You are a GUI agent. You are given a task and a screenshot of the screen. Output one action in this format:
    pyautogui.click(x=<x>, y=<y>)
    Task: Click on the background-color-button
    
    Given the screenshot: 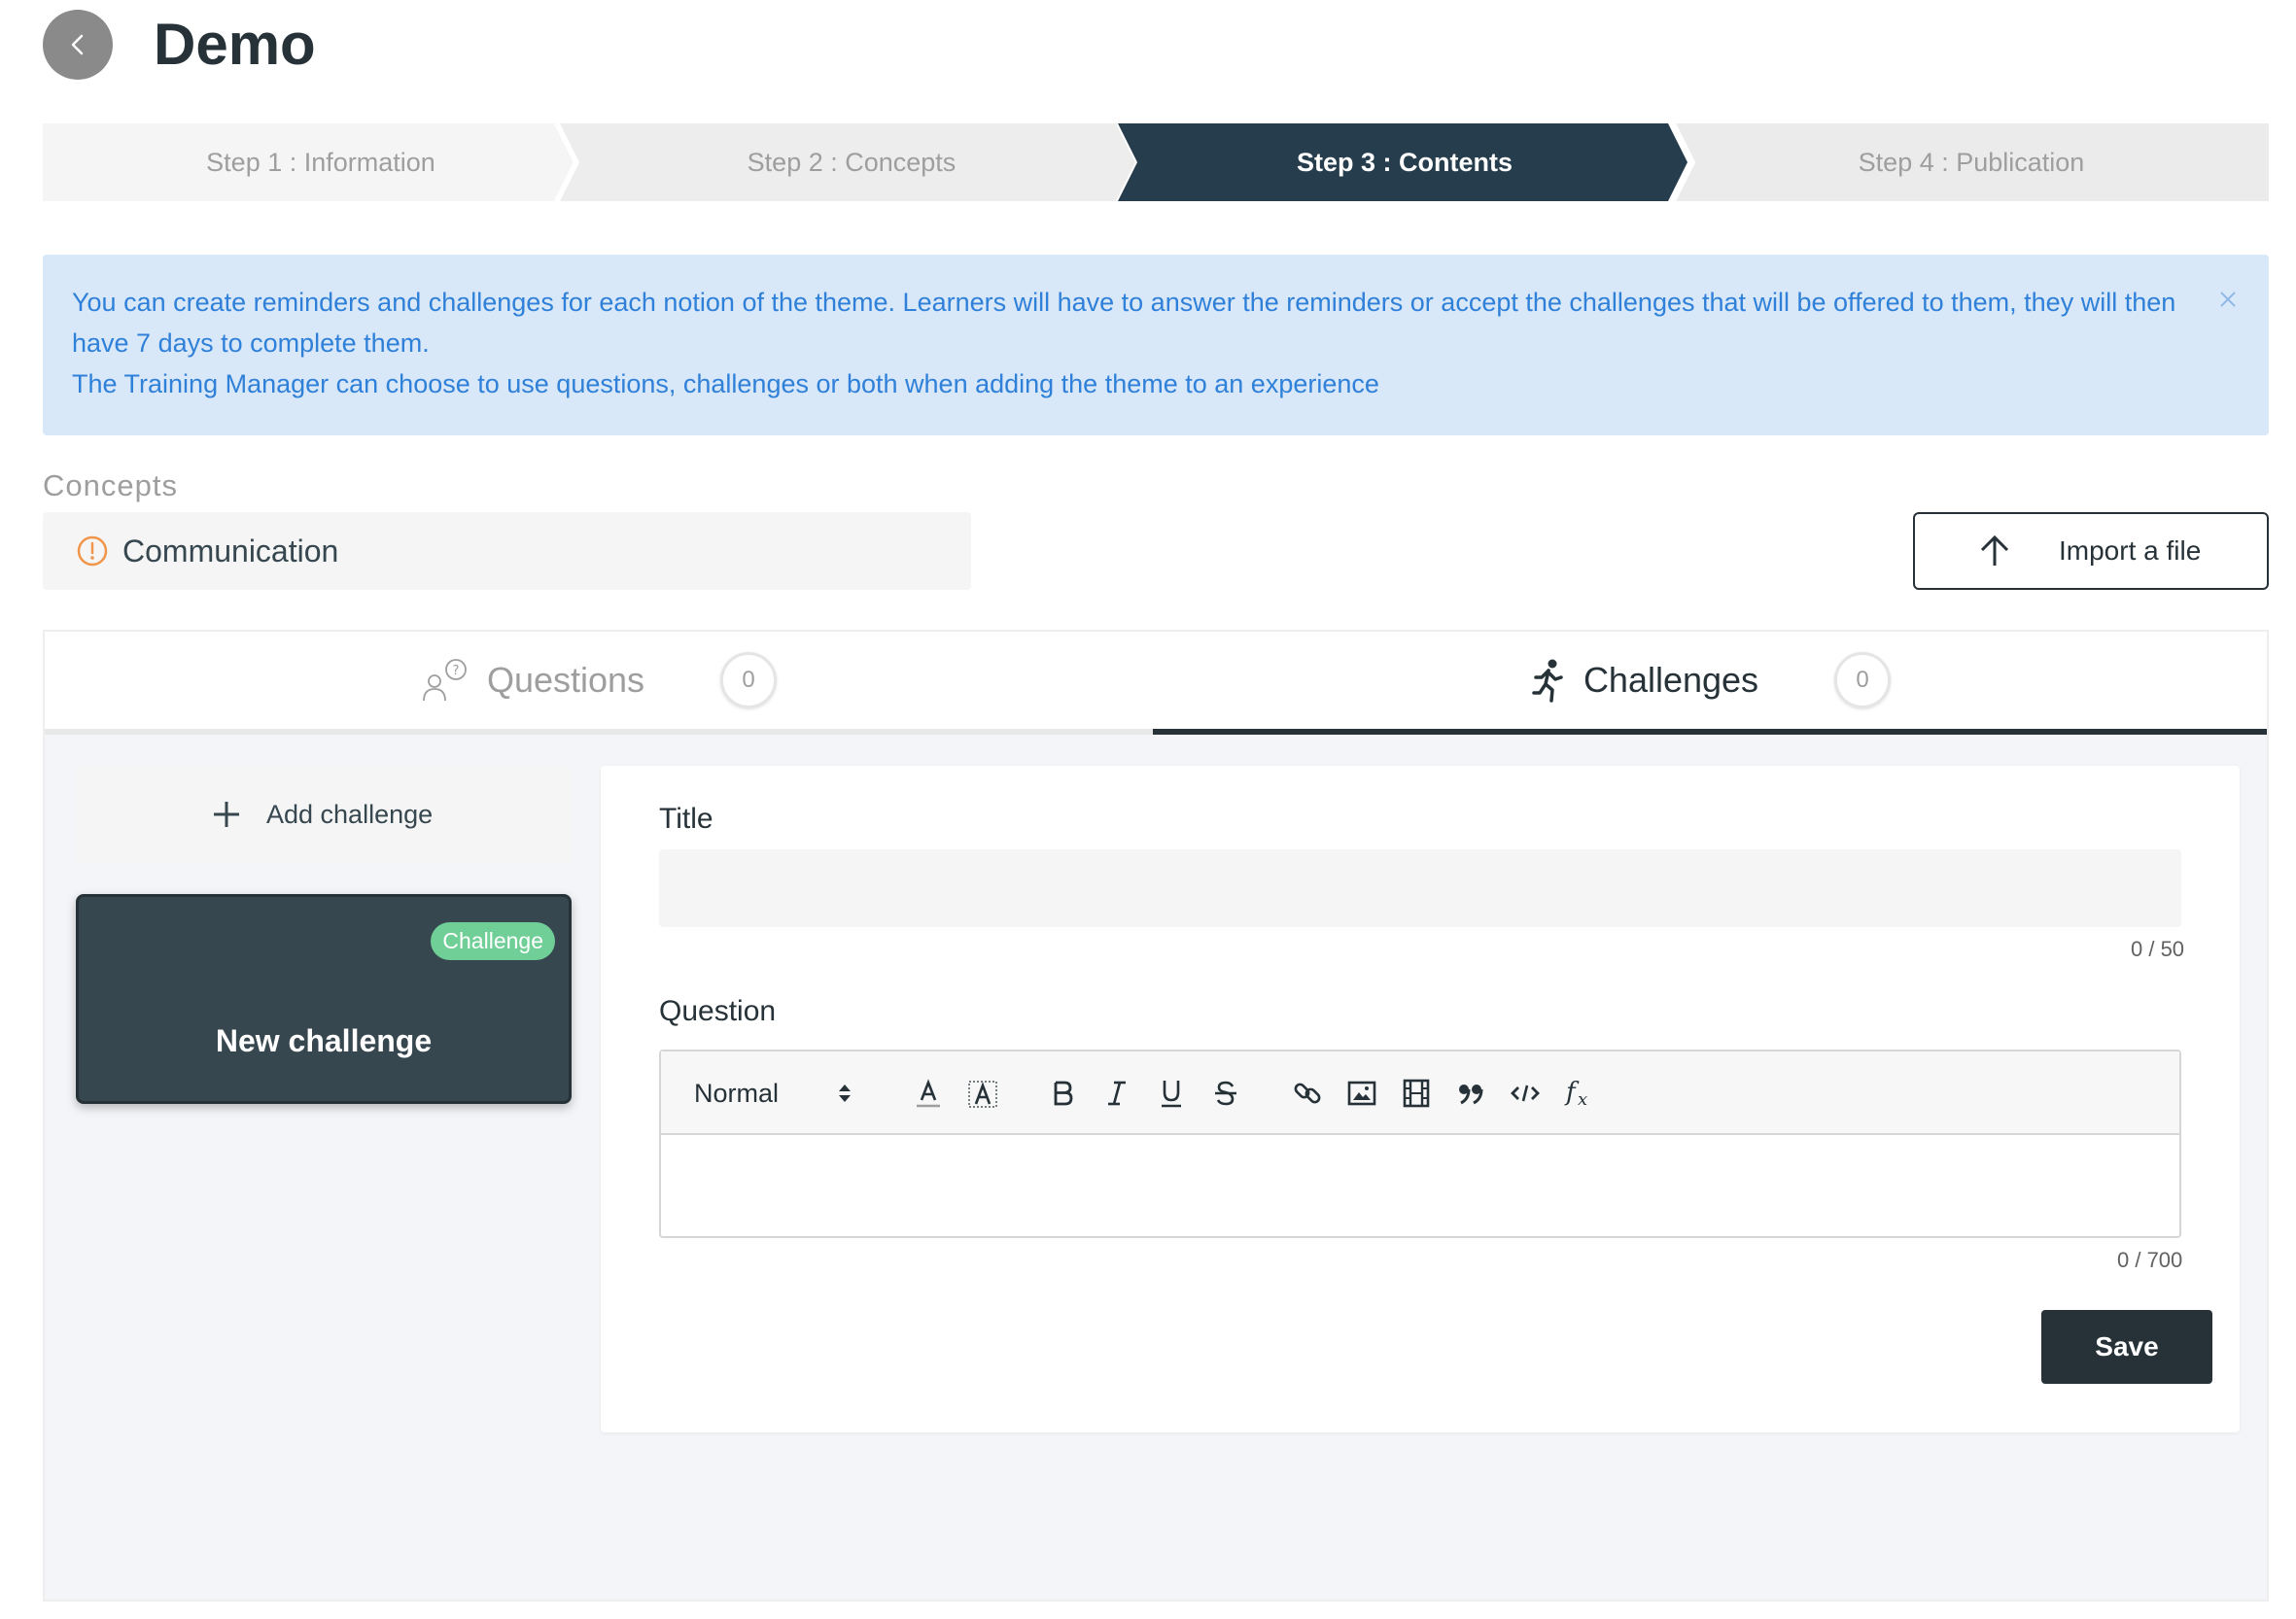 What is the action you would take?
    pyautogui.click(x=982, y=1094)
    